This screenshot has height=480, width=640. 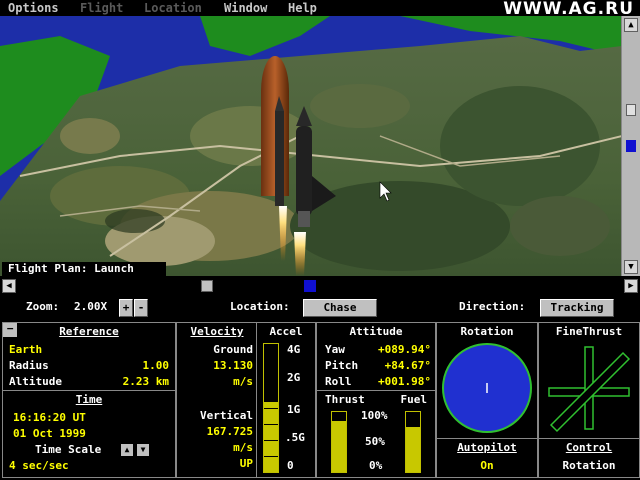 What do you see at coordinates (631, 25) in the screenshot?
I see `scroll-up-icon: ▲` at bounding box center [631, 25].